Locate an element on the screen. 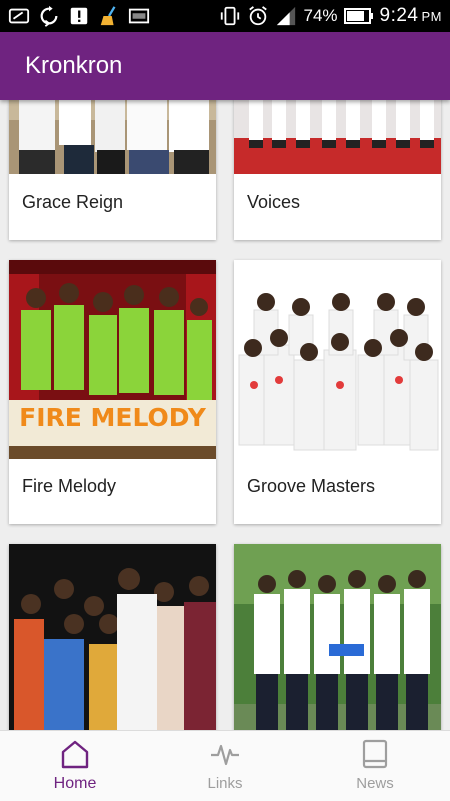 This screenshot has height=801, width=450. nav-news-label: News is located at coordinates (375, 783).